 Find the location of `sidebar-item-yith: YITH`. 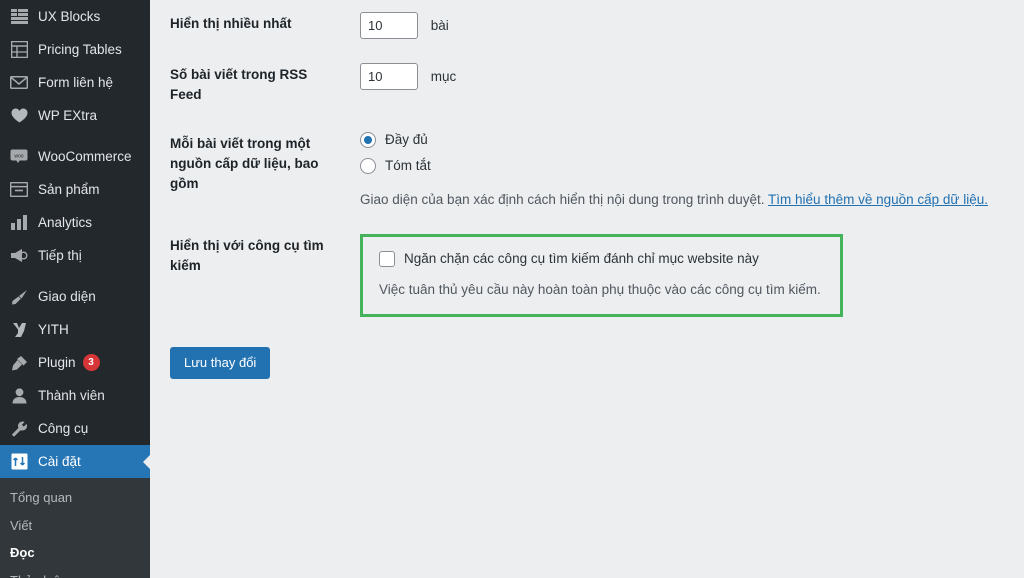

sidebar-item-yith: YITH is located at coordinates (75, 329).